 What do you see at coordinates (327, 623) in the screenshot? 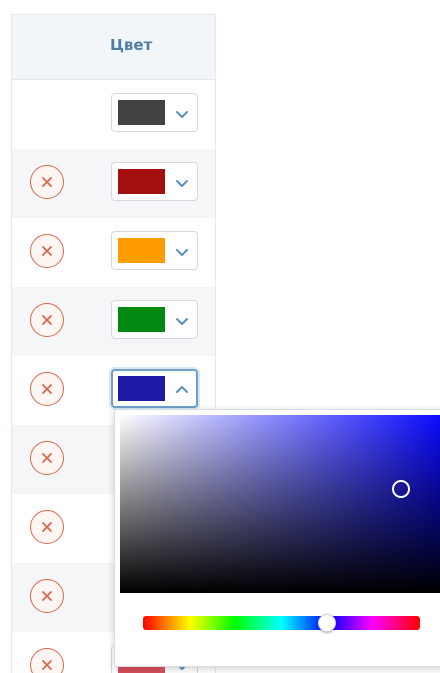
I see `hue-slider-handle` at bounding box center [327, 623].